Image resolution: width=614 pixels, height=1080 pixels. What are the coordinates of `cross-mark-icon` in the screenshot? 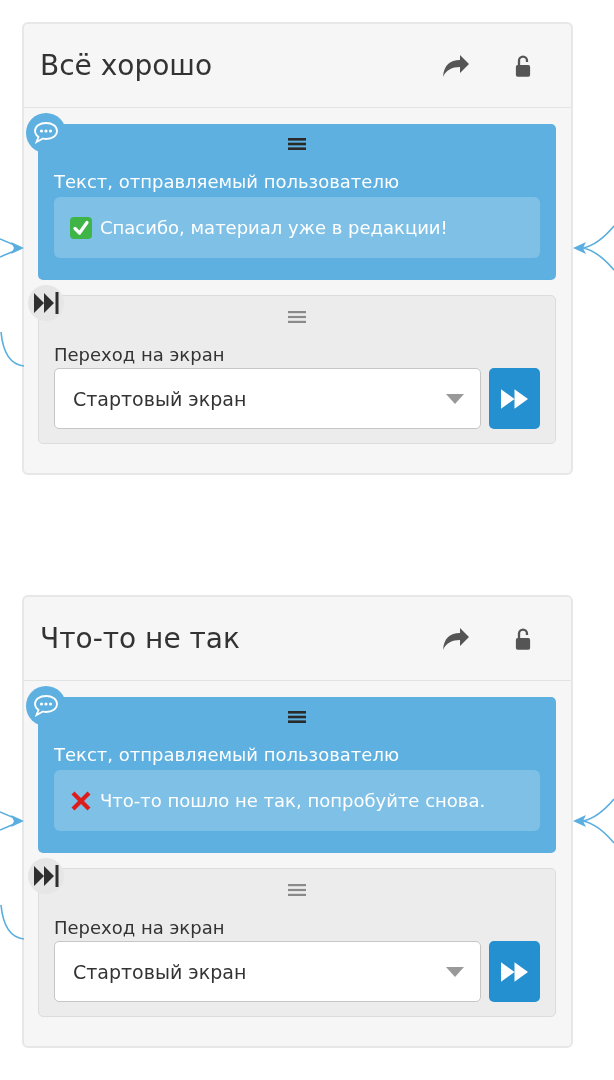 It's located at (81, 800).